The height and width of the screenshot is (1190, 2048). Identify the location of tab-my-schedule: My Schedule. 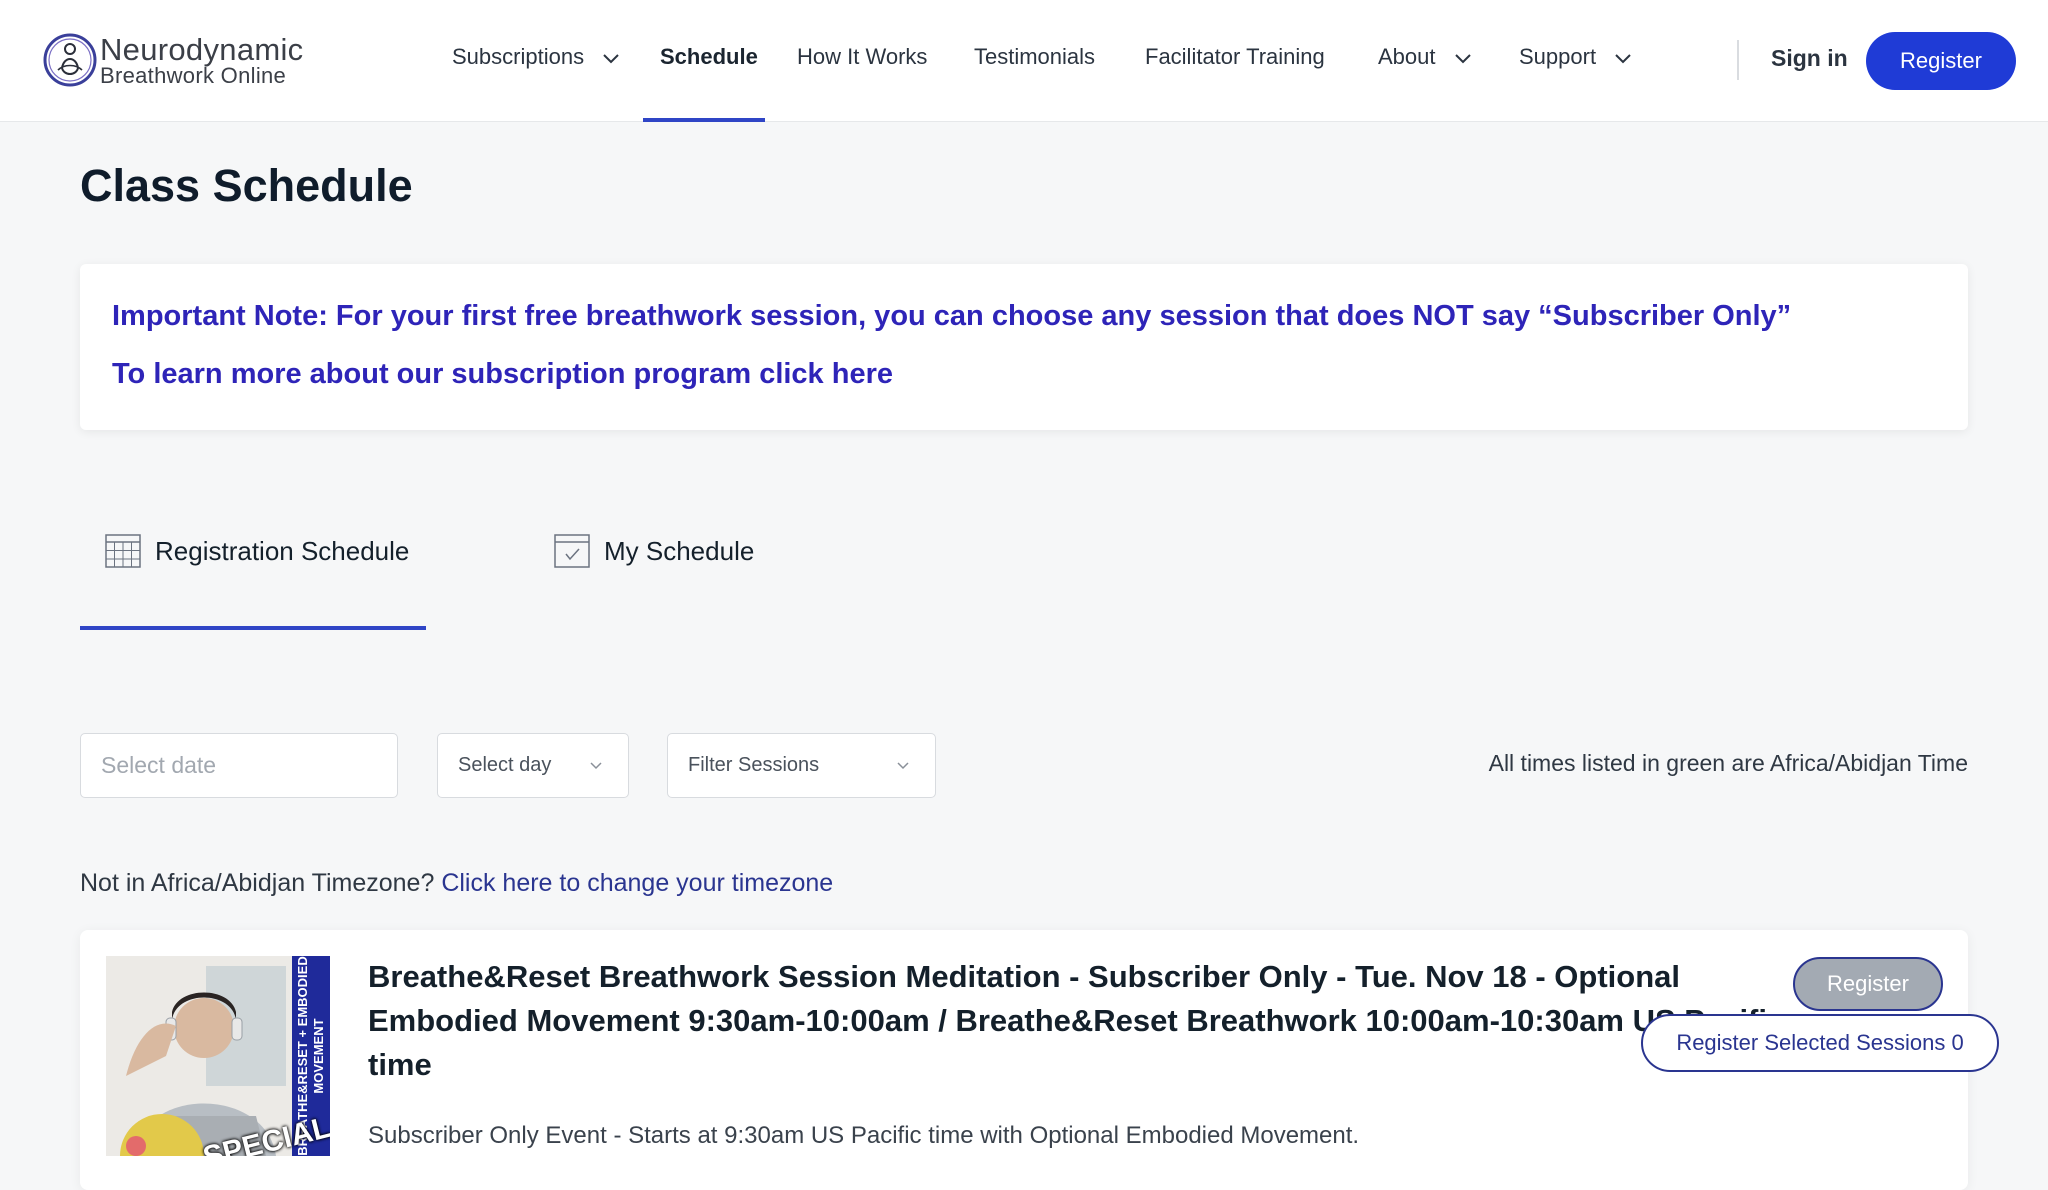
(654, 551).